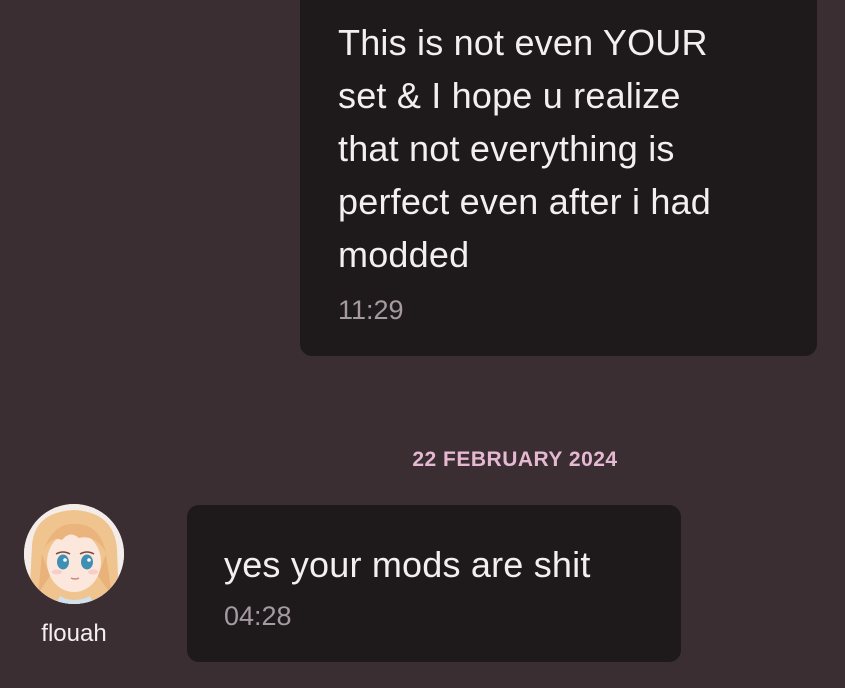 The height and width of the screenshot is (688, 845). Describe the element at coordinates (404, 254) in the screenshot. I see `message-line: modded` at that location.